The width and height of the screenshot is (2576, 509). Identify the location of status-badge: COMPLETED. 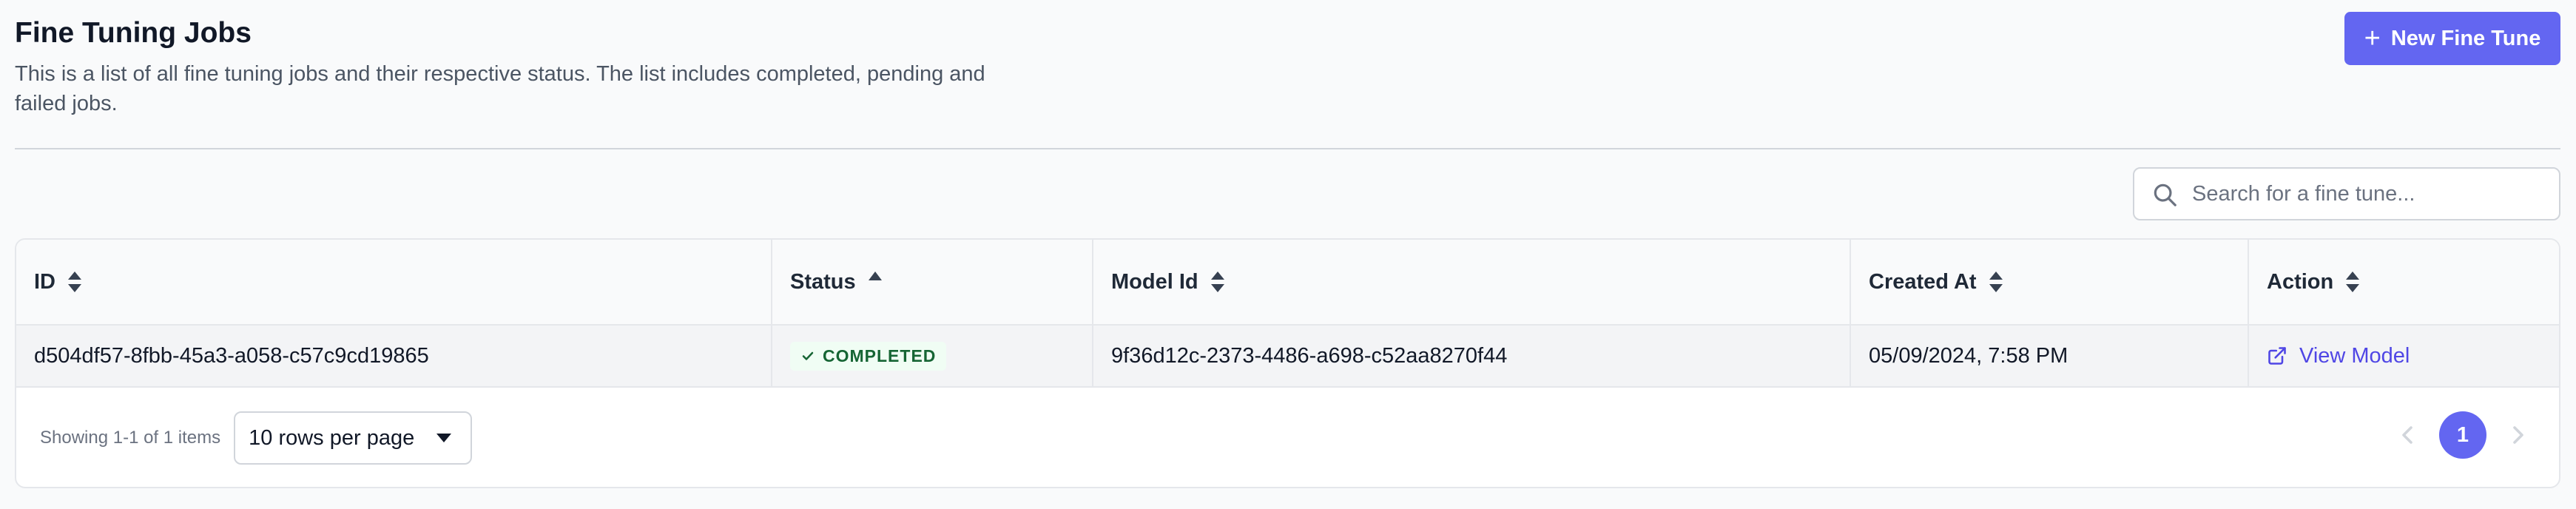
(868, 356).